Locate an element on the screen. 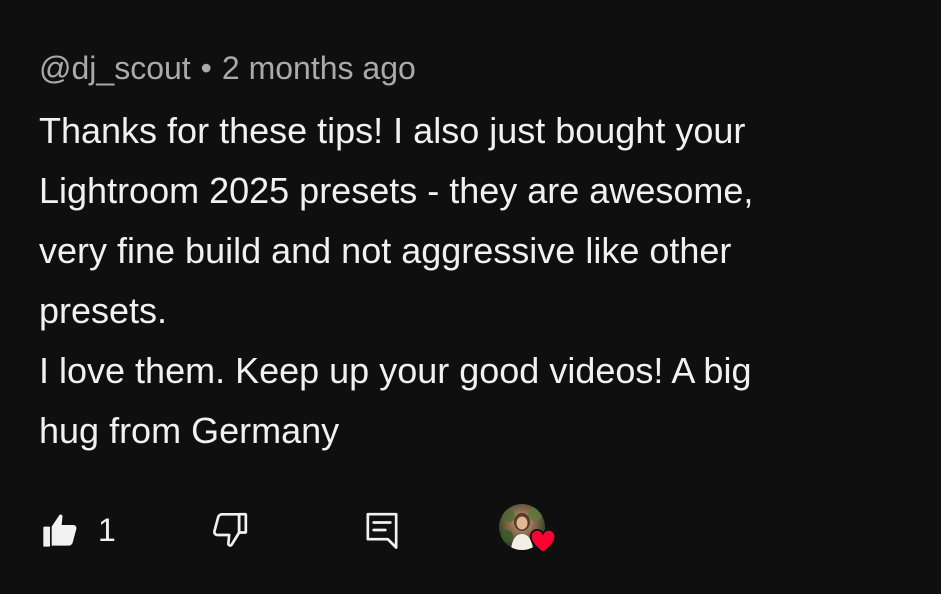 This screenshot has height=594, width=941. like-button: 1 is located at coordinates (78, 530).